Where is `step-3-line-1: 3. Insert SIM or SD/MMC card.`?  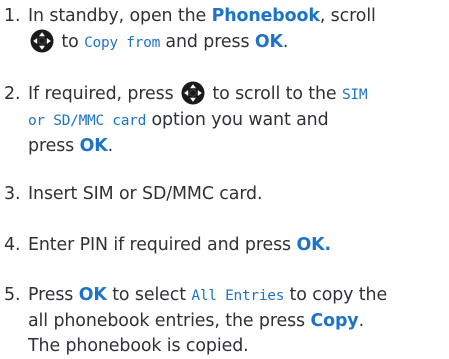
step-3-line-1: 3. Insert SIM or SD/MMC card. is located at coordinates (220, 194).